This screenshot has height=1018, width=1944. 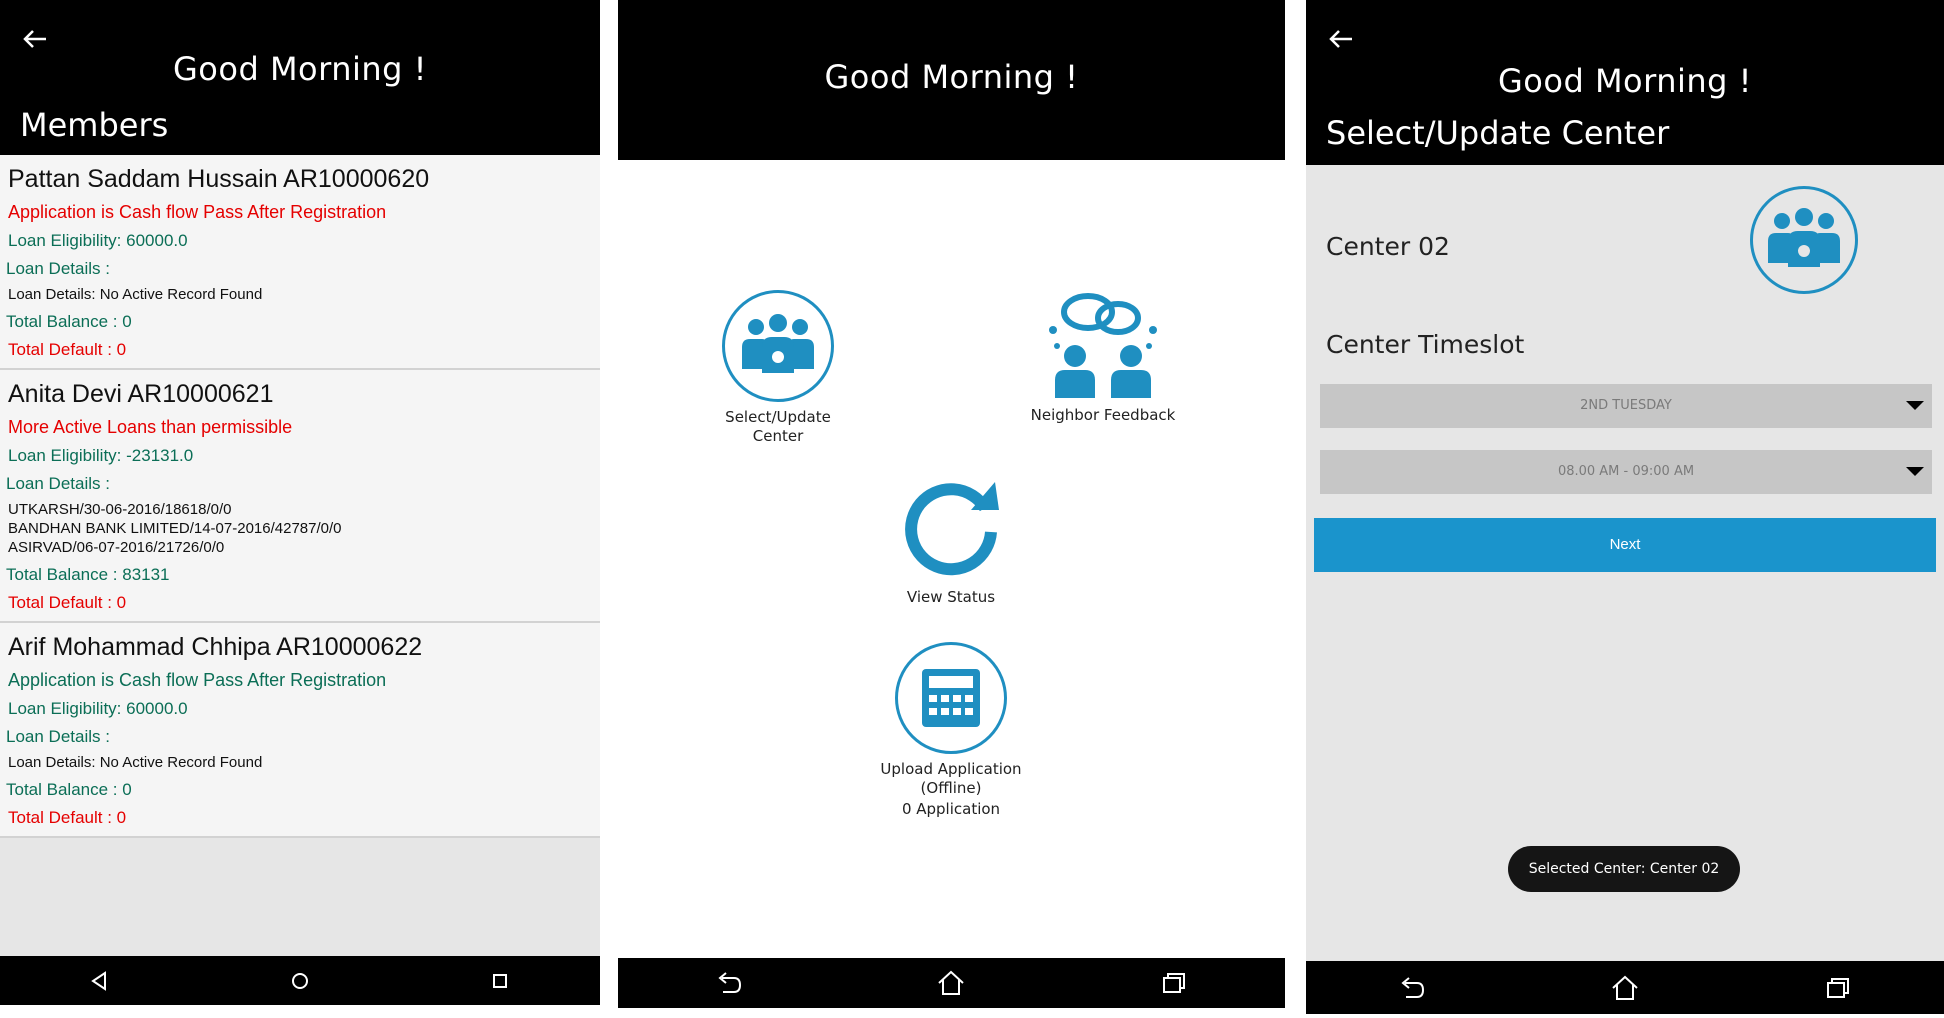 I want to click on dashboard-header: Good Morning !, so click(x=951, y=80).